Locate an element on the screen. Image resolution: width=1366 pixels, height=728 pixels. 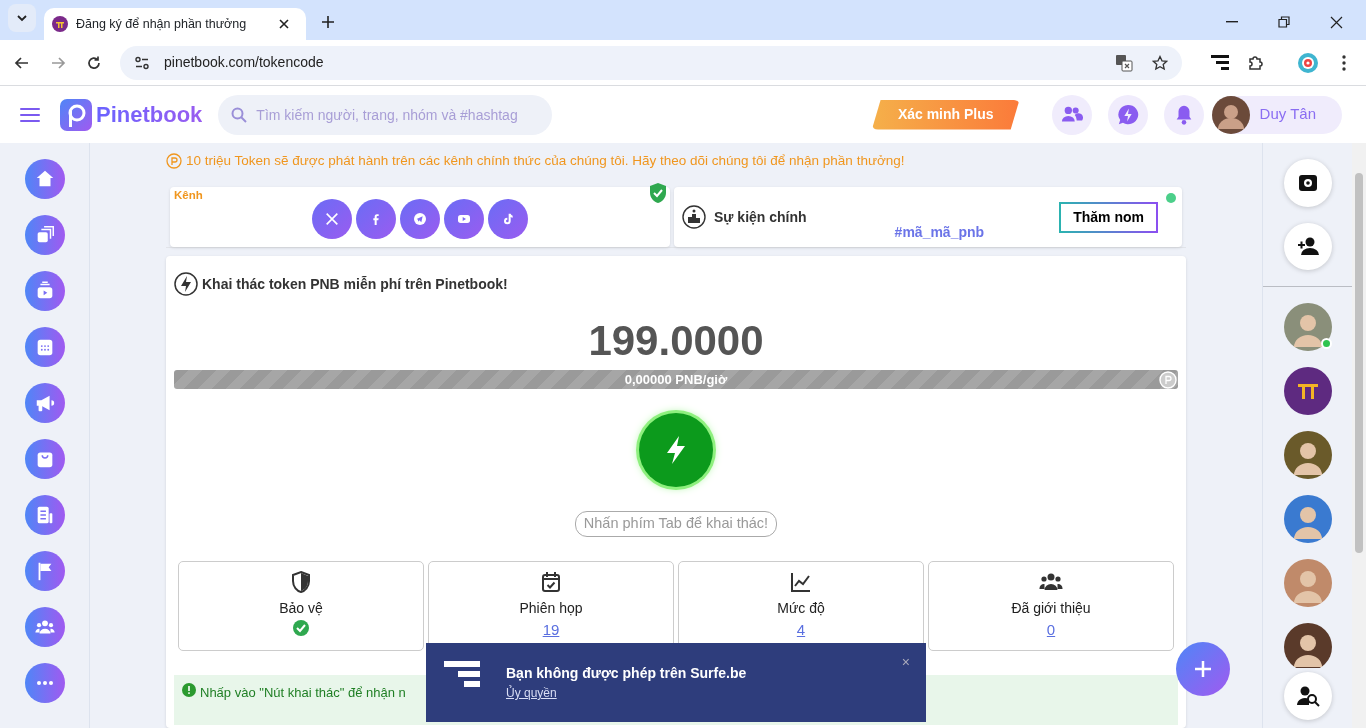
close-button: × is located at coordinates (905, 662).